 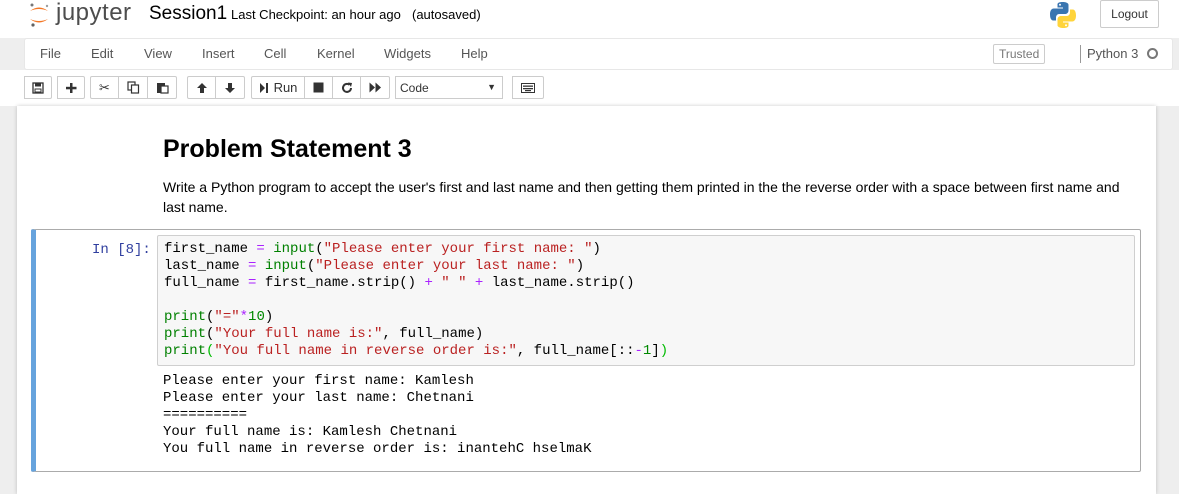 I want to click on insert-cell-button, so click(x=71, y=87).